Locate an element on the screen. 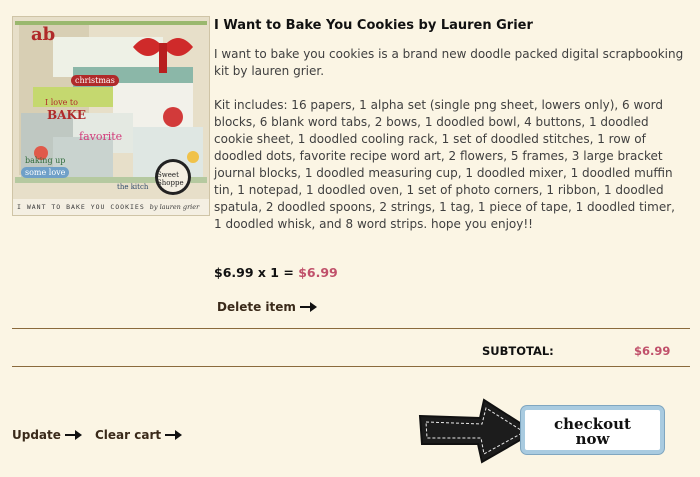 The height and width of the screenshot is (477, 700). update-button: Update is located at coordinates (47, 435).